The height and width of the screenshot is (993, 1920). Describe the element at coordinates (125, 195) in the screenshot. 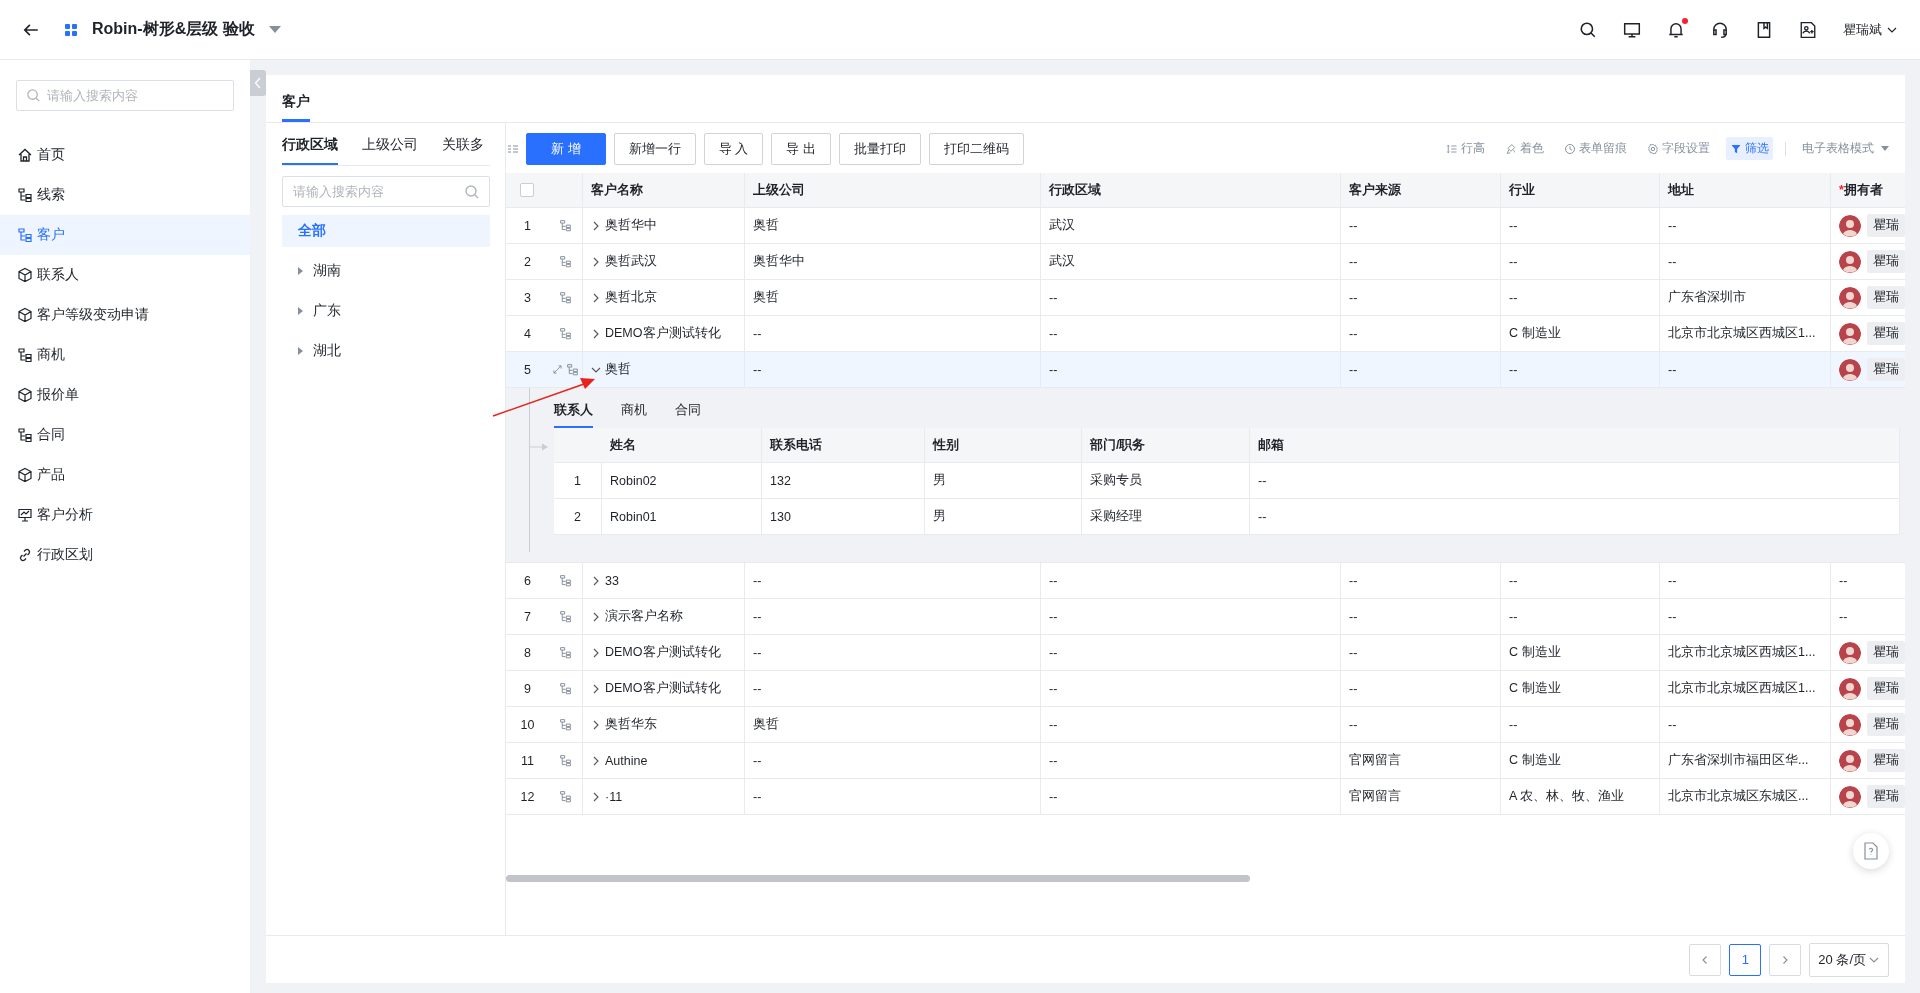

I see `sidebar-item: 线索` at that location.